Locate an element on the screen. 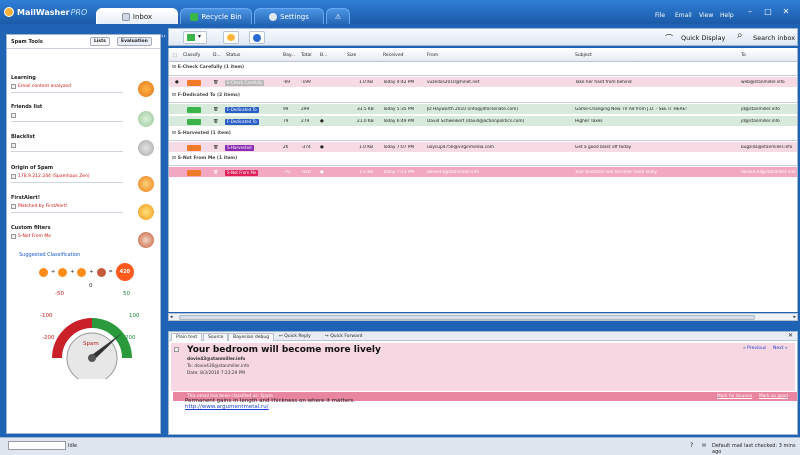 The height and width of the screenshot is (455, 800). menu-help: Help is located at coordinates (727, 15).